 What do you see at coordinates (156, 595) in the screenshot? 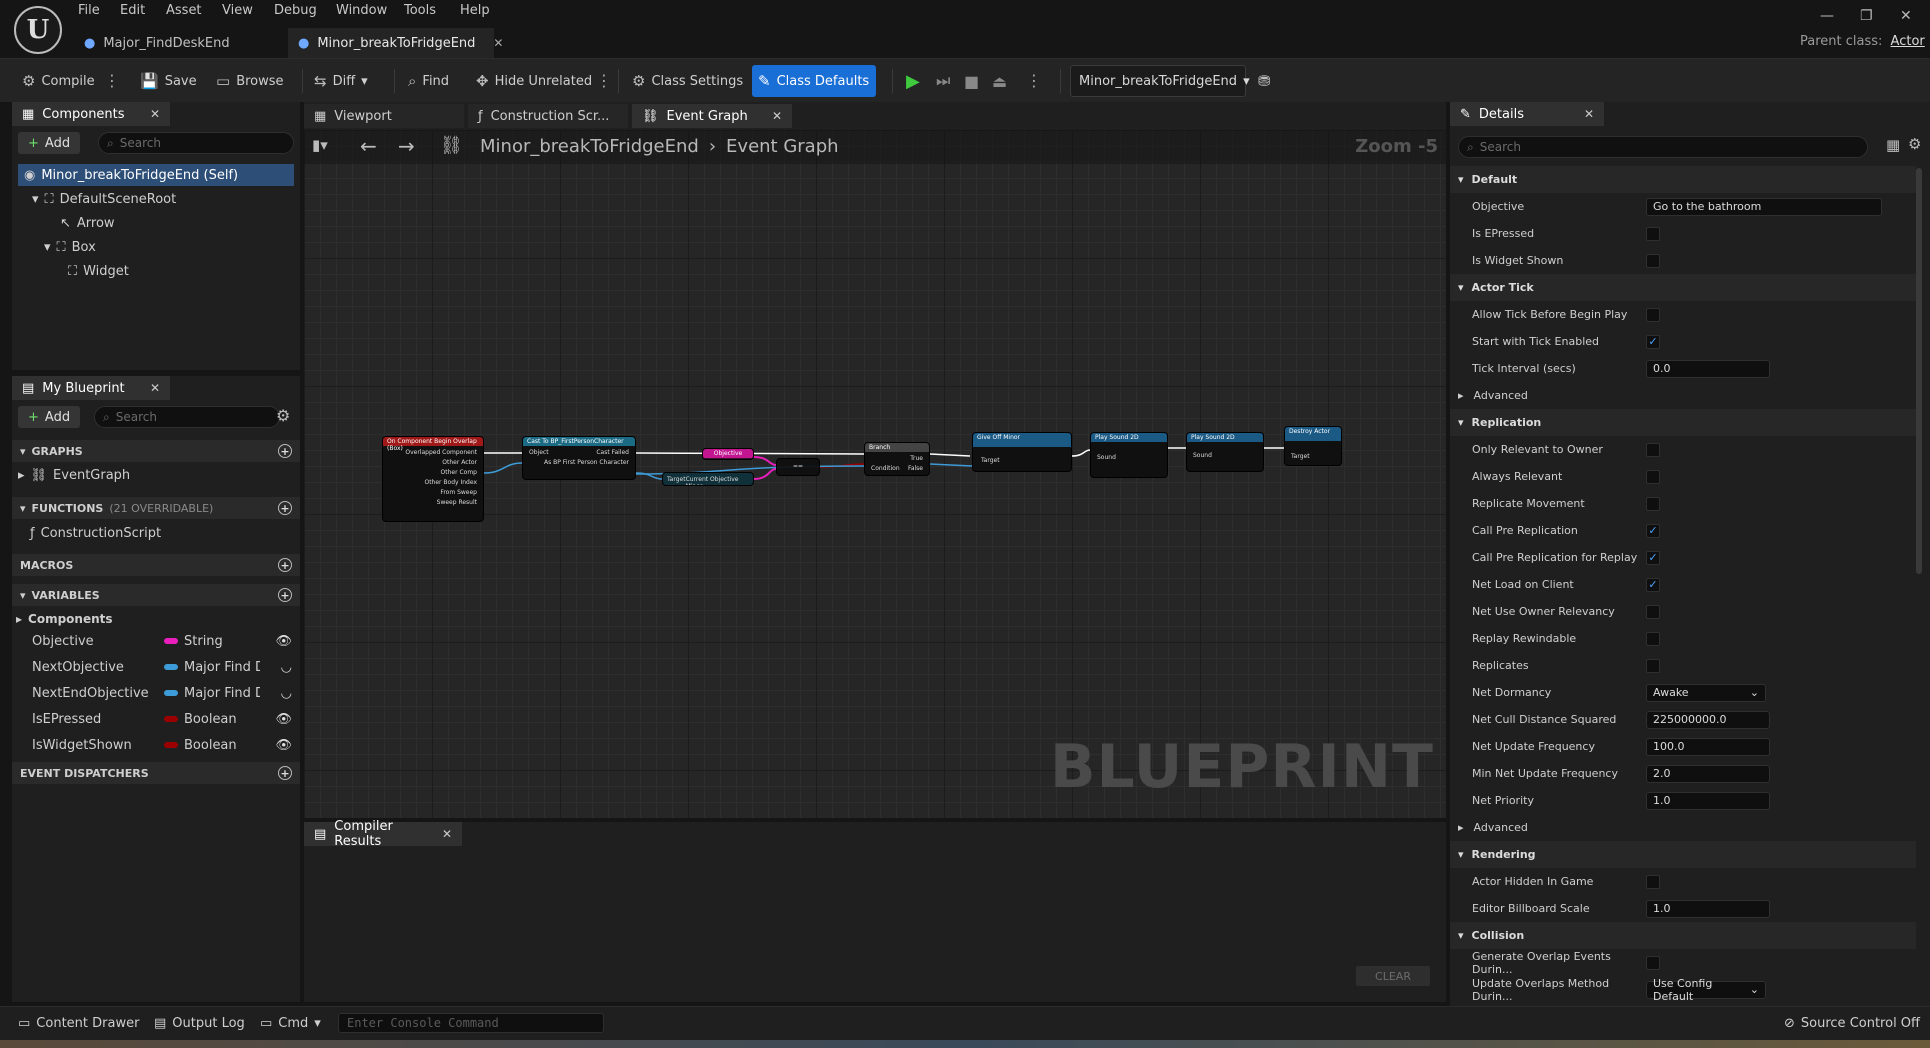
I see `variables-section: ▾ VARIABLES +` at bounding box center [156, 595].